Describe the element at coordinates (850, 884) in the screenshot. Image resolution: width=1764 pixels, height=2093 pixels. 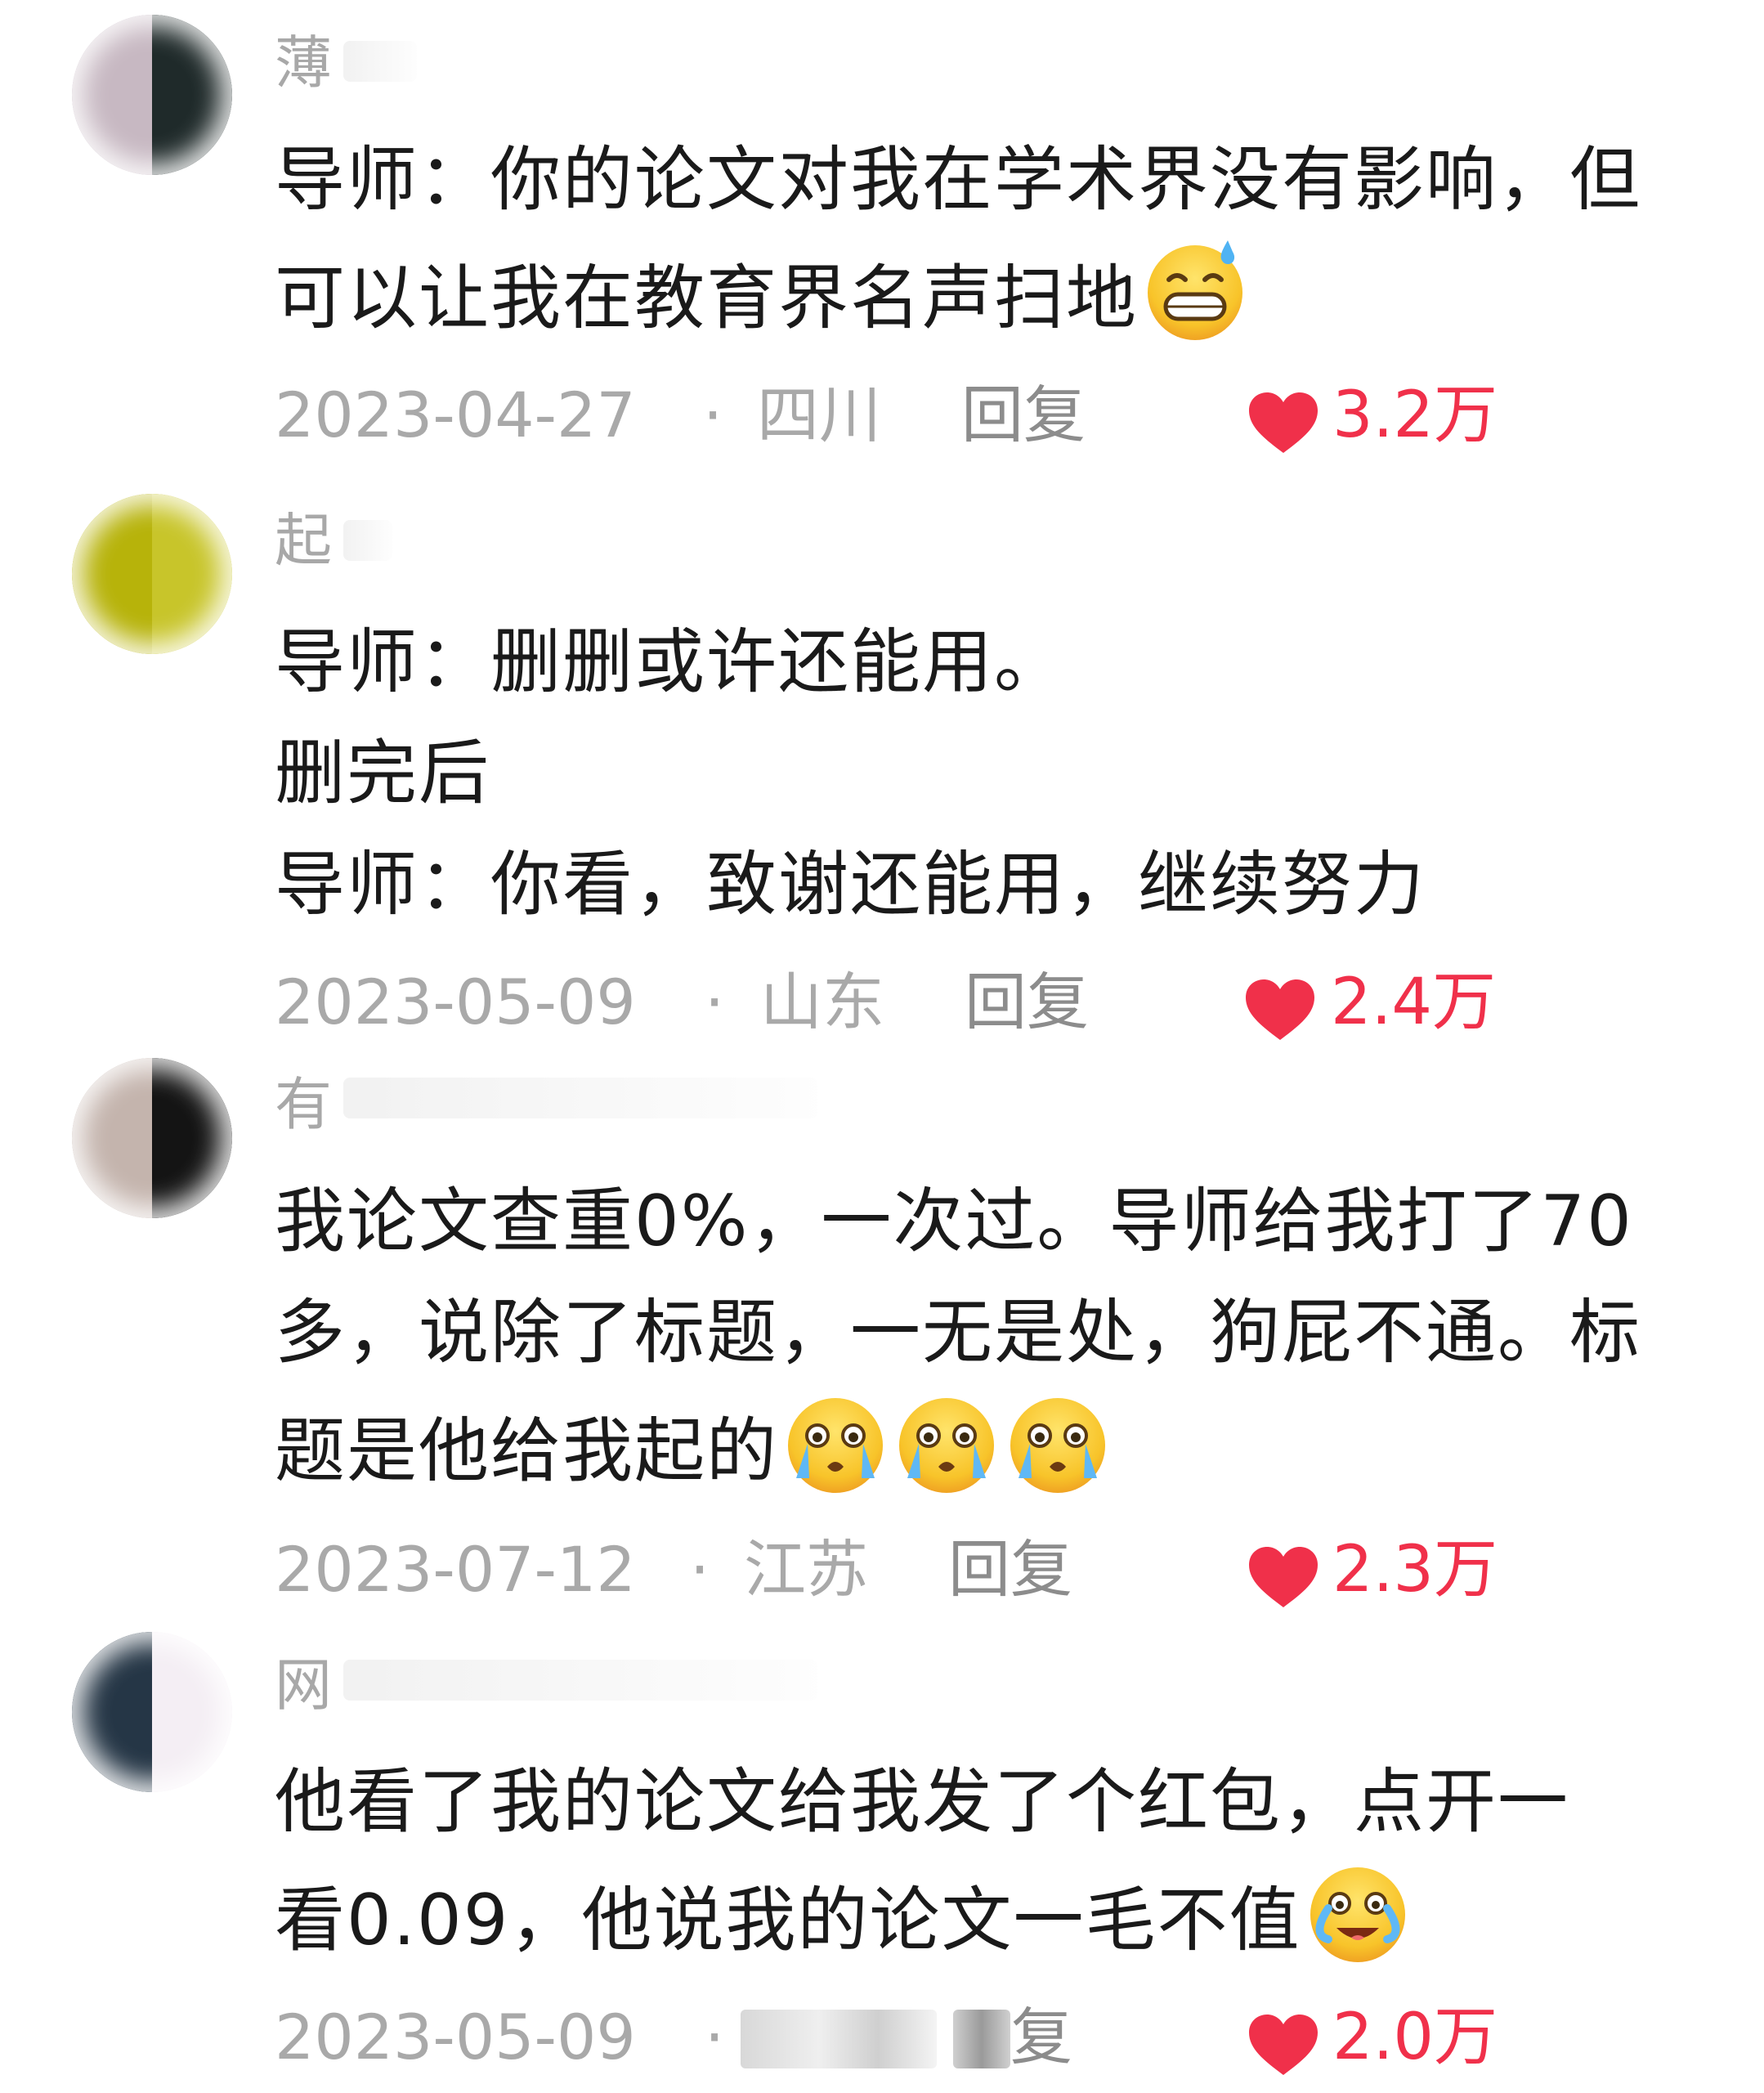
I see `comment-line: 导师：你看，致谢还能用，继续努力` at that location.